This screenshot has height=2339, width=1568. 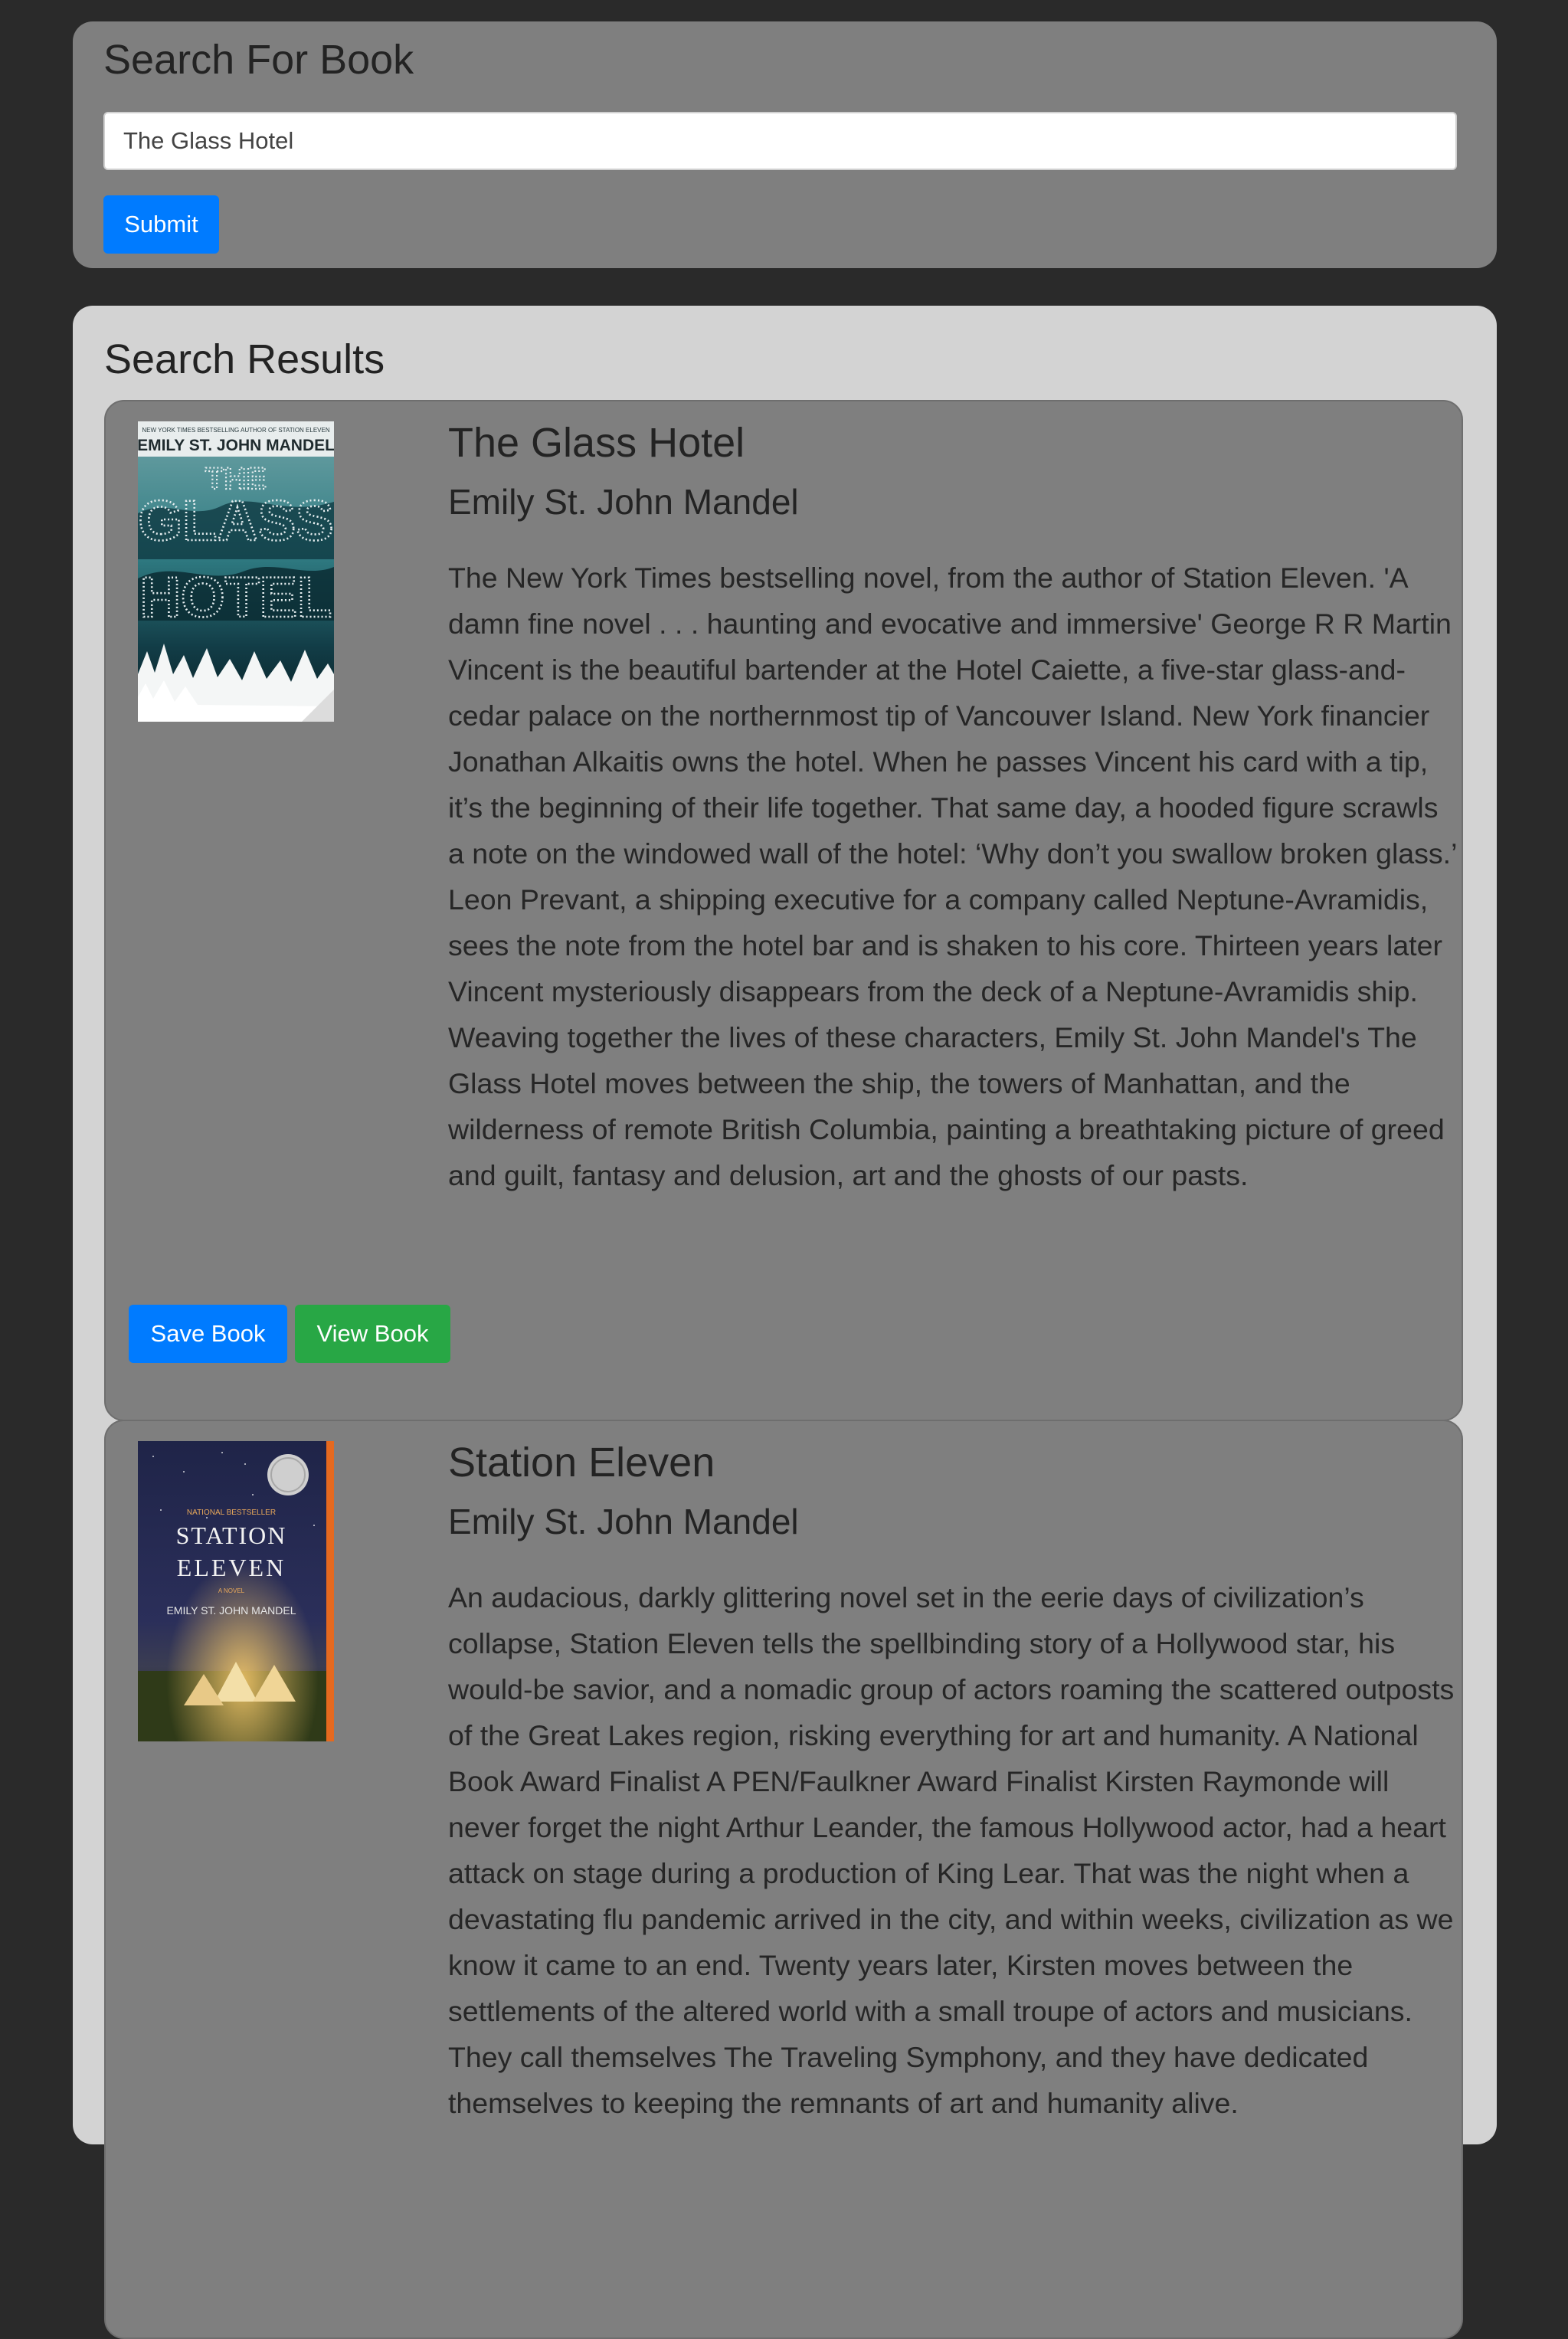 I want to click on view-book-button: View Book, so click(x=372, y=1334).